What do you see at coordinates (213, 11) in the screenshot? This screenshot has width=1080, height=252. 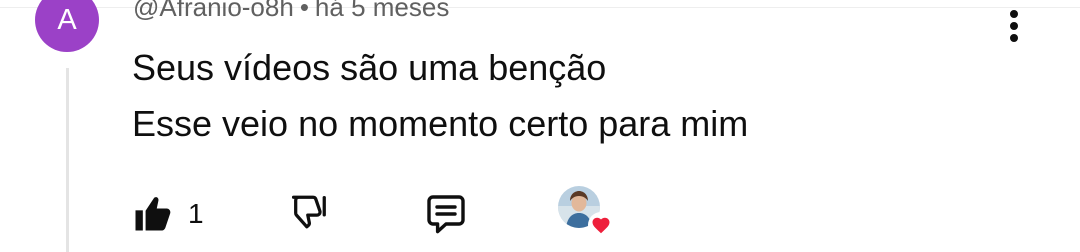 I see `author-handle: @Afranio-o8h` at bounding box center [213, 11].